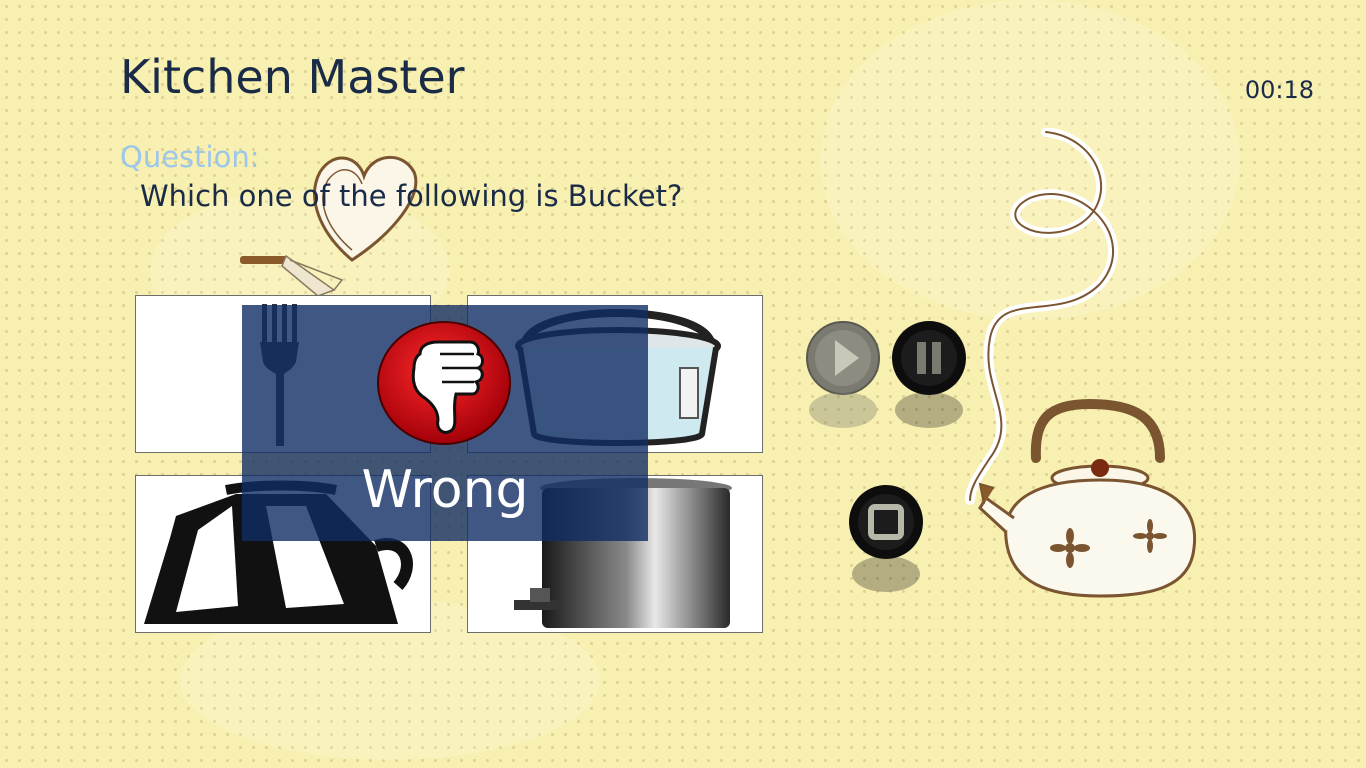 The height and width of the screenshot is (768, 1366). I want to click on stop-button, so click(886, 542).